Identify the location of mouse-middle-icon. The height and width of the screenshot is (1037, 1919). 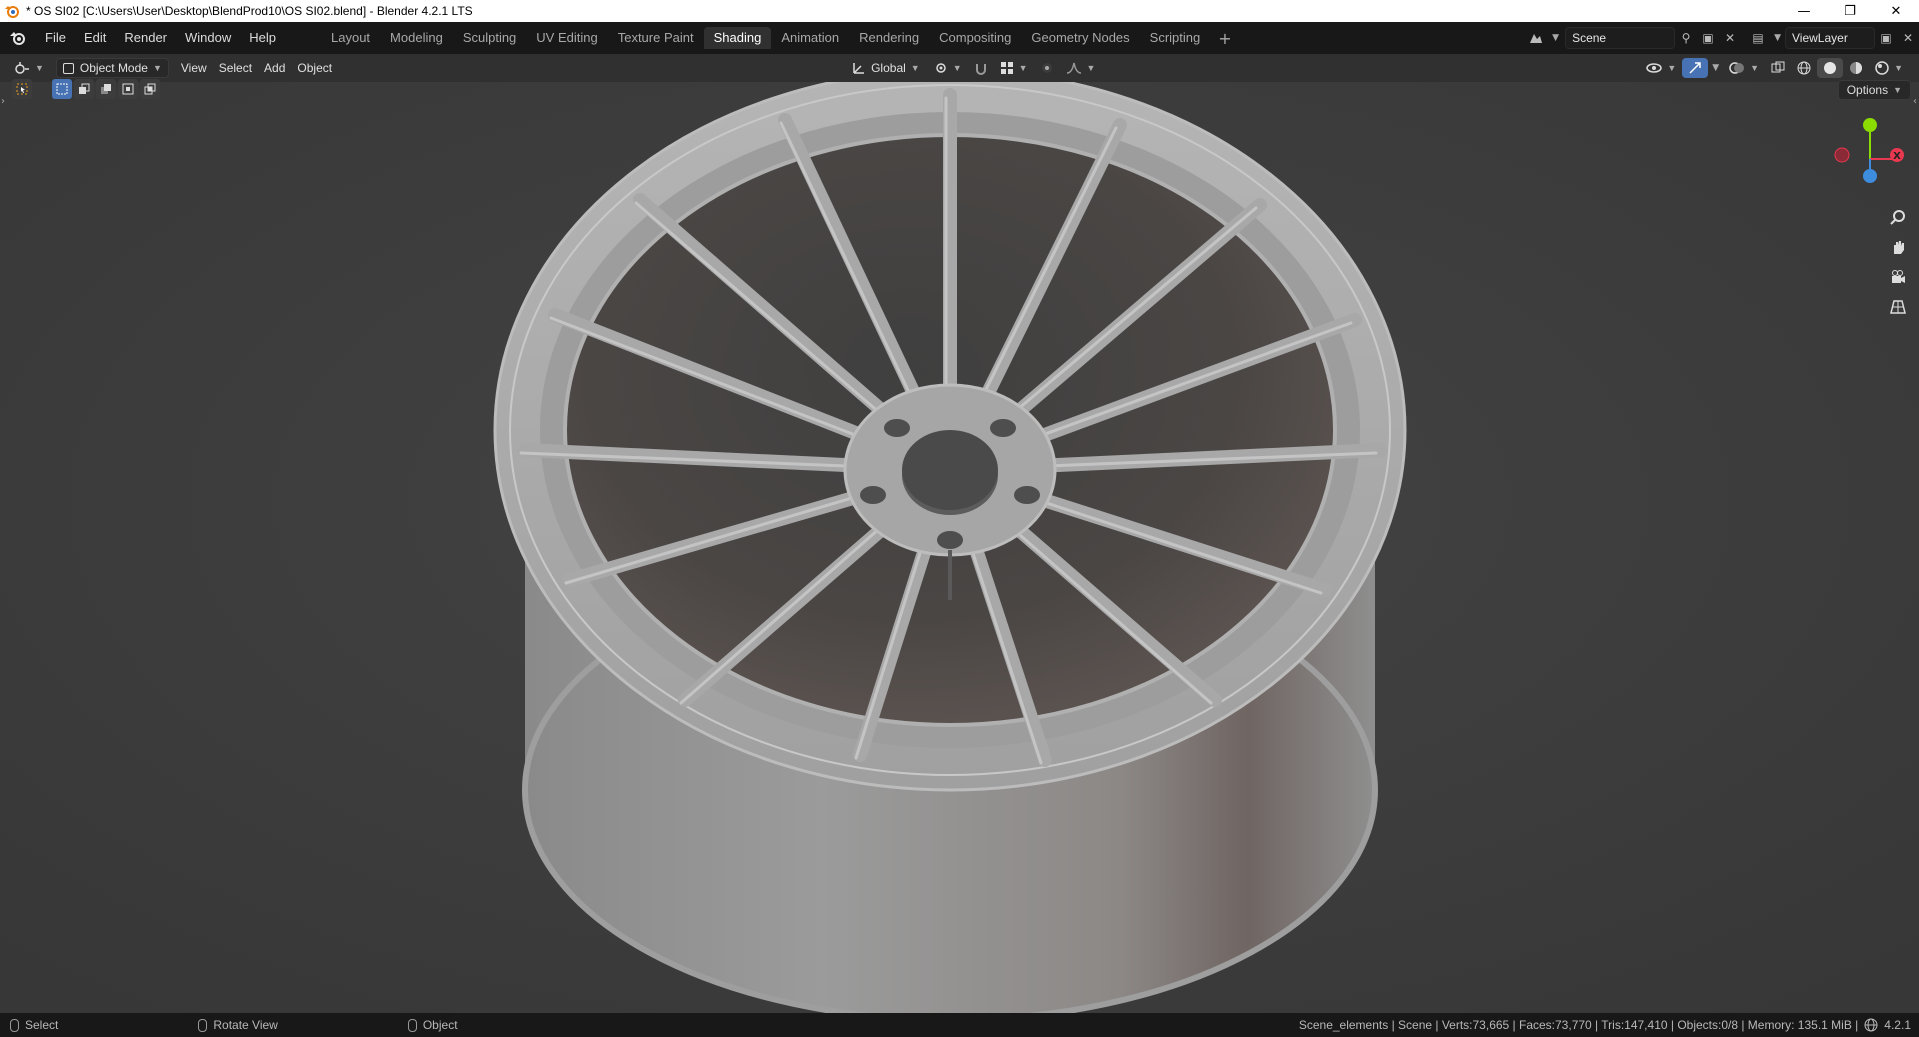
(203, 1025).